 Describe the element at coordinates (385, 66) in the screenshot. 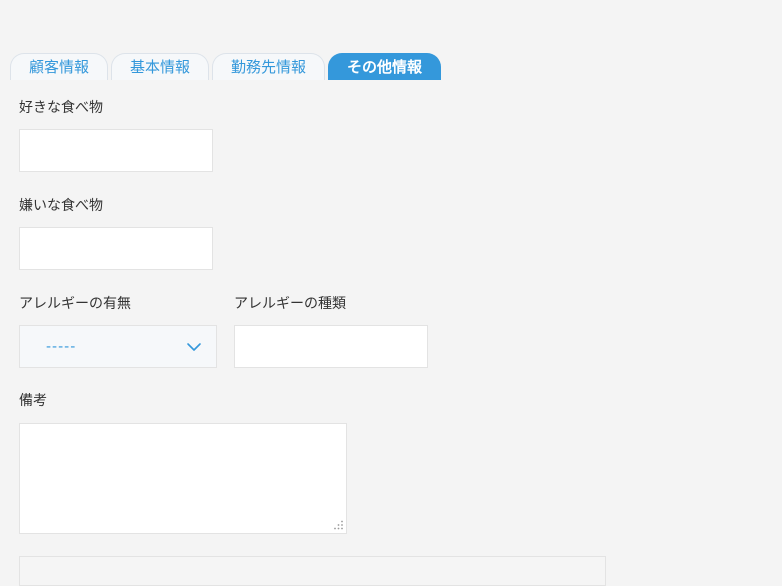

I see `tab-other-info: その他情報` at that location.